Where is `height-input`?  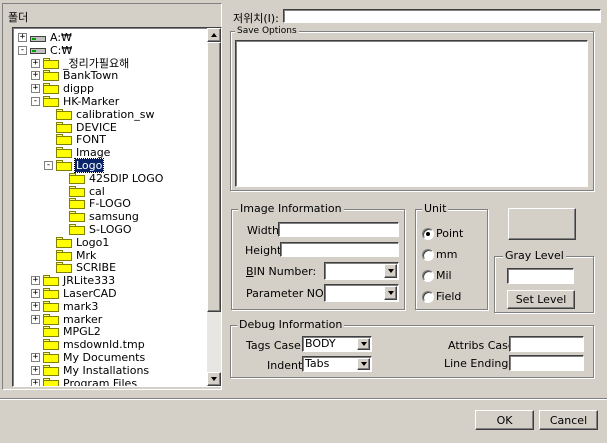
height-input is located at coordinates (339, 249).